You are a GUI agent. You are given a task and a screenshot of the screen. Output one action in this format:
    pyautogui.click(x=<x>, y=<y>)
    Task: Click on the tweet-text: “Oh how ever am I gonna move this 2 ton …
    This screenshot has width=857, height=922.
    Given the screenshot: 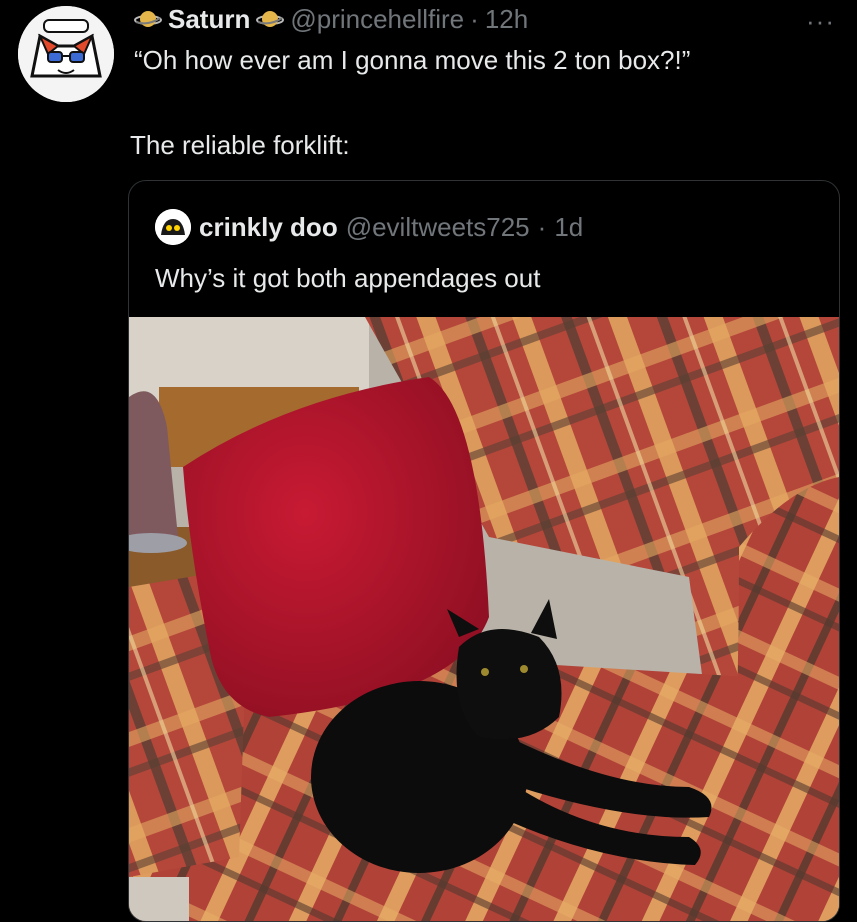 What is the action you would take?
    pyautogui.click(x=412, y=60)
    